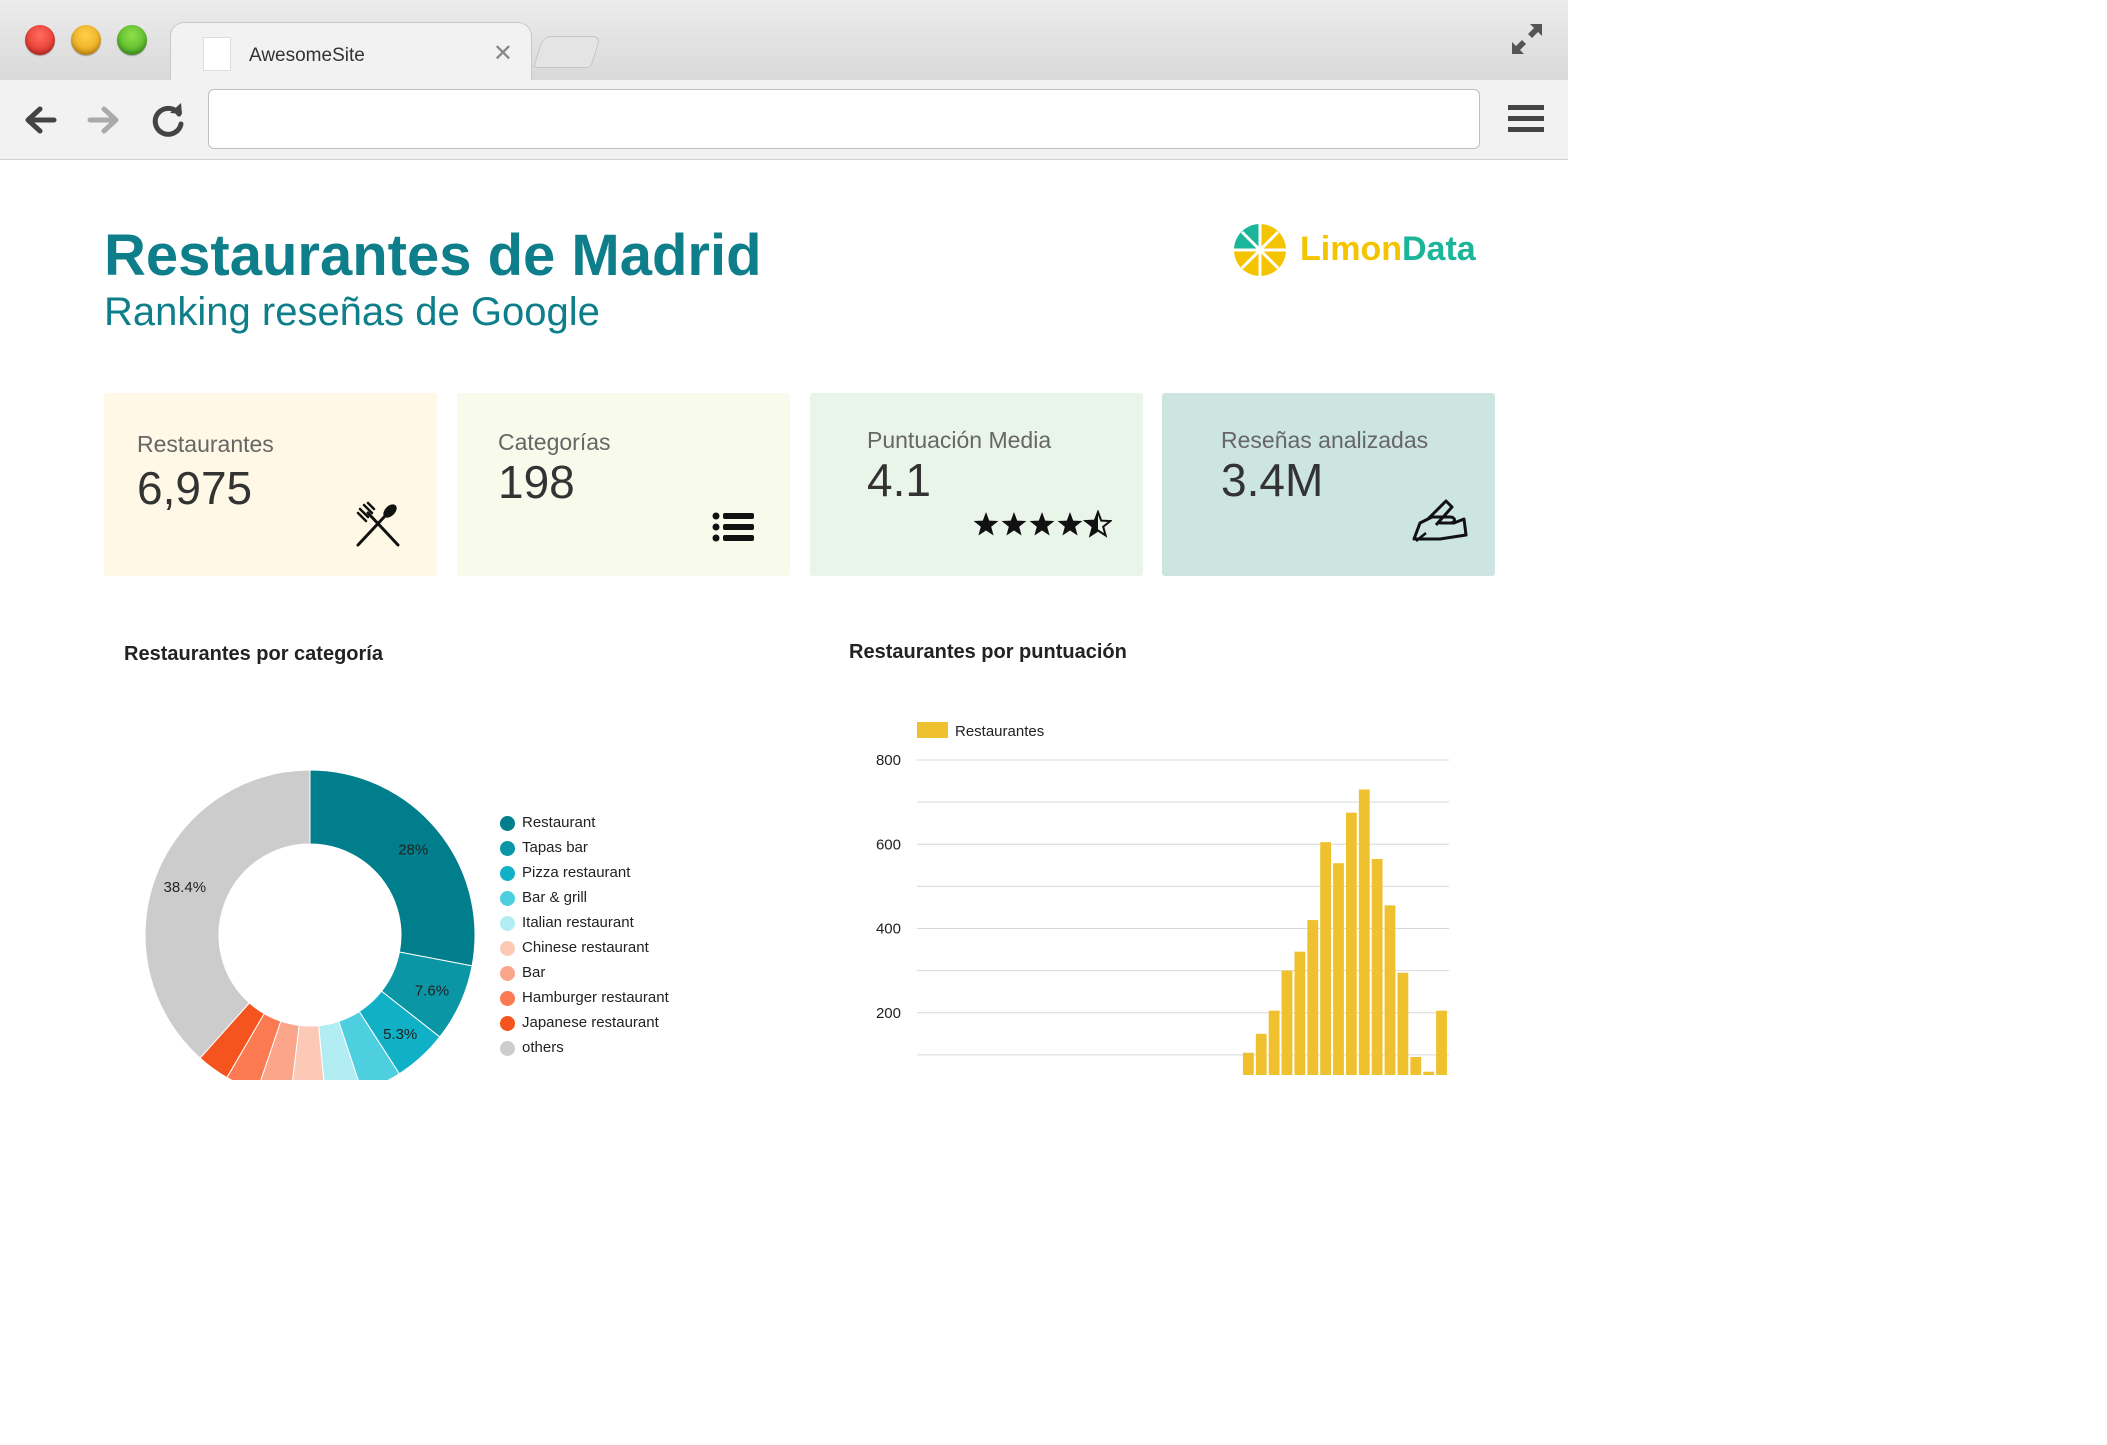  Describe the element at coordinates (104, 120) in the screenshot. I see `forward-arrow-icon` at that location.